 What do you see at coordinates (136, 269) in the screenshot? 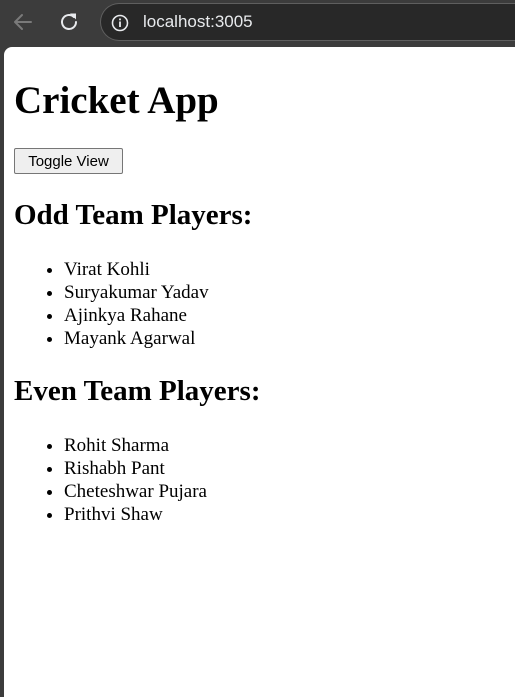
I see `list-item: Virat Kohli` at bounding box center [136, 269].